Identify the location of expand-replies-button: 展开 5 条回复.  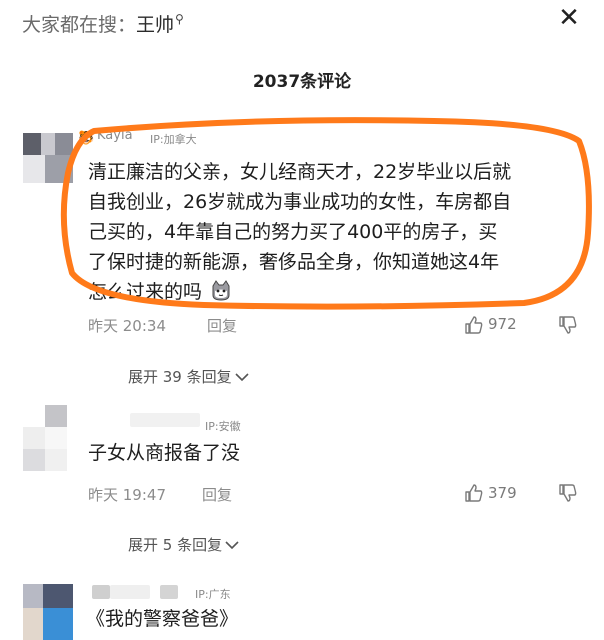
(183, 544).